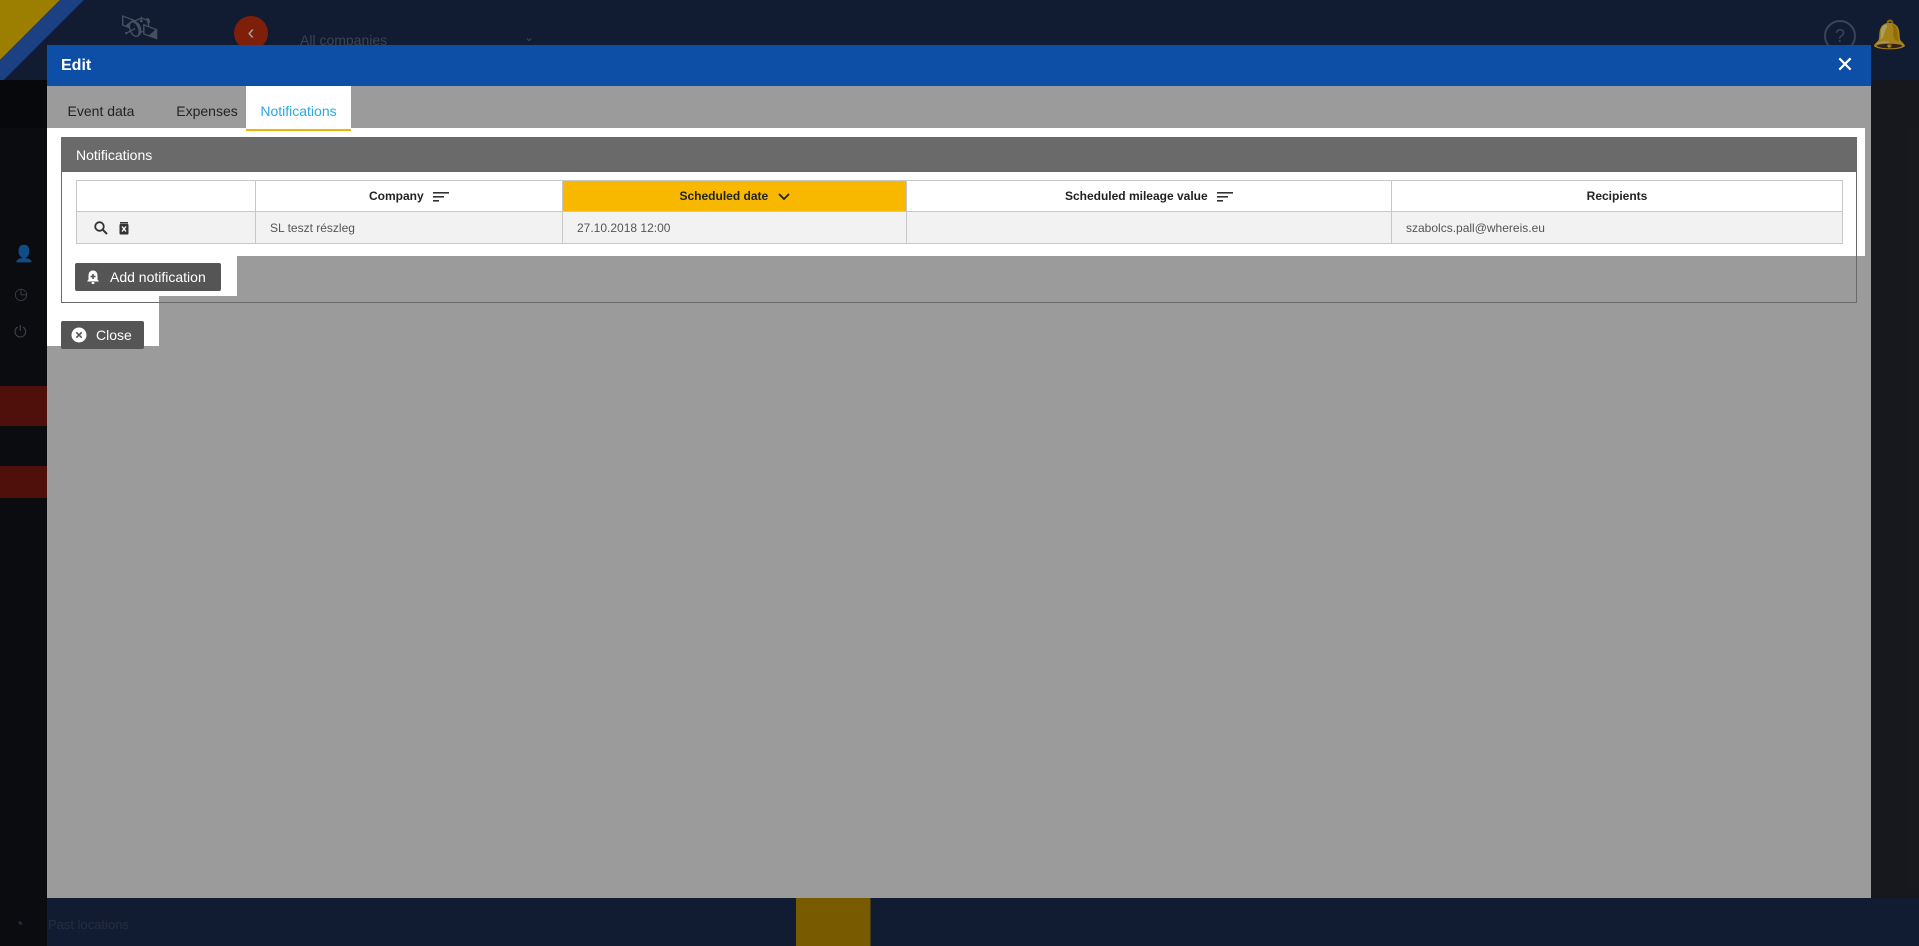 This screenshot has height=946, width=1919. Describe the element at coordinates (93, 277) in the screenshot. I see `add-bell-icon` at that location.